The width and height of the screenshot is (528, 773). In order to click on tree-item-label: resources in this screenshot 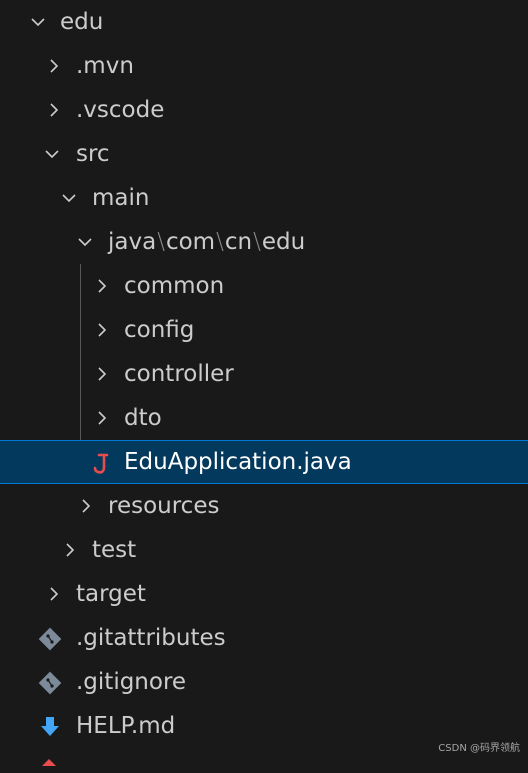, I will do `click(164, 506)`.